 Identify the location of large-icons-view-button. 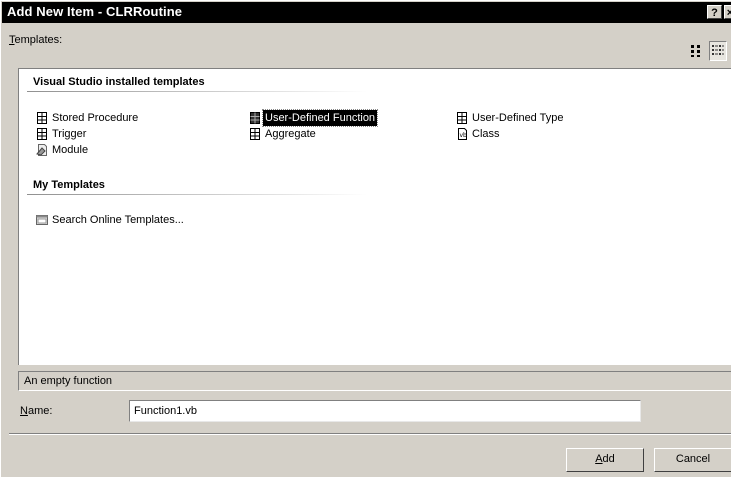
(696, 51).